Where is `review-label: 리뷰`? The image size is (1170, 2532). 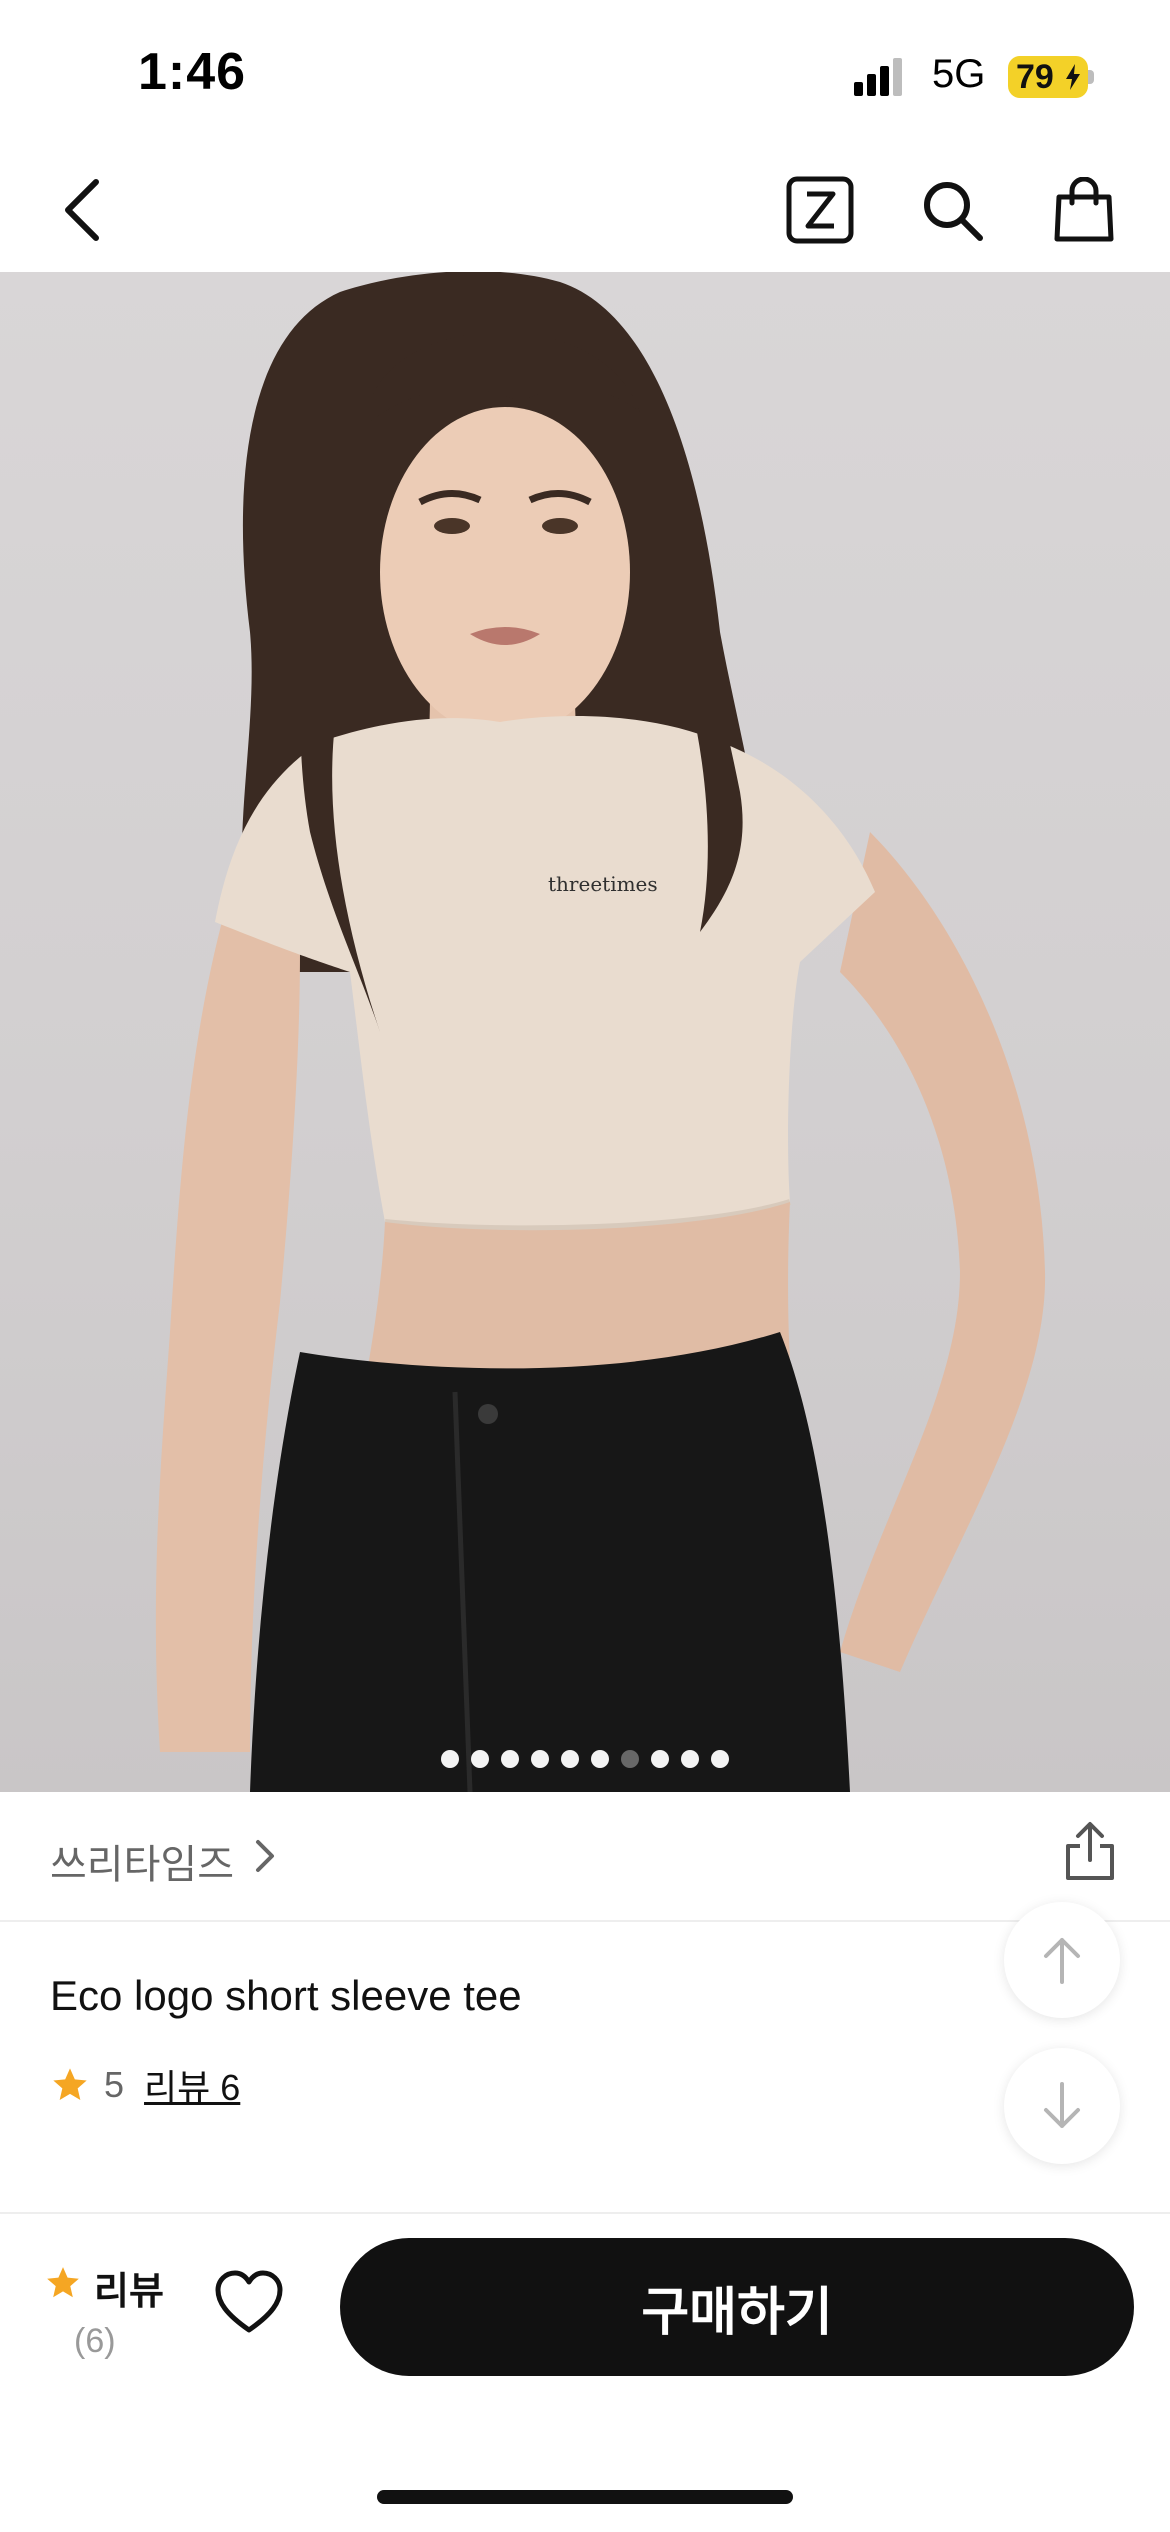
review-label: 리뷰 is located at coordinates (129, 2292).